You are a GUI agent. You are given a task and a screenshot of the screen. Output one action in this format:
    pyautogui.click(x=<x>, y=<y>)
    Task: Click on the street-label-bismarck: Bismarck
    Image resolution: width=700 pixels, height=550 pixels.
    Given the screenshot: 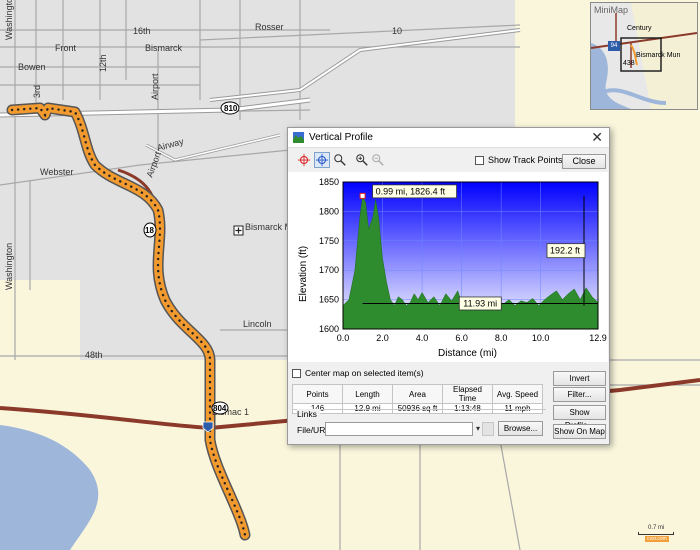 What is the action you would take?
    pyautogui.click(x=164, y=48)
    